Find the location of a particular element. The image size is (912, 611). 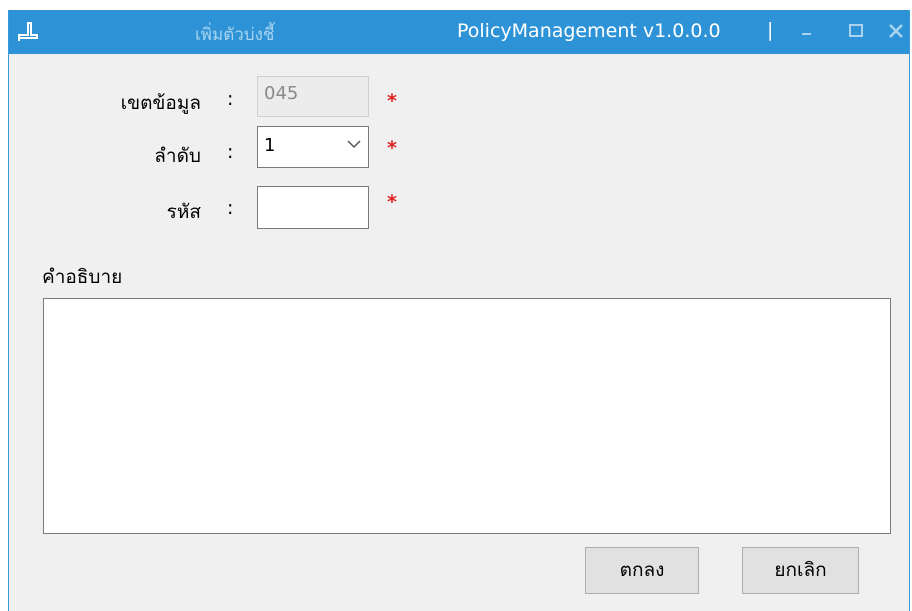

window-title: เพิ่มตัวบ่งชี้ is located at coordinates (235, 35).